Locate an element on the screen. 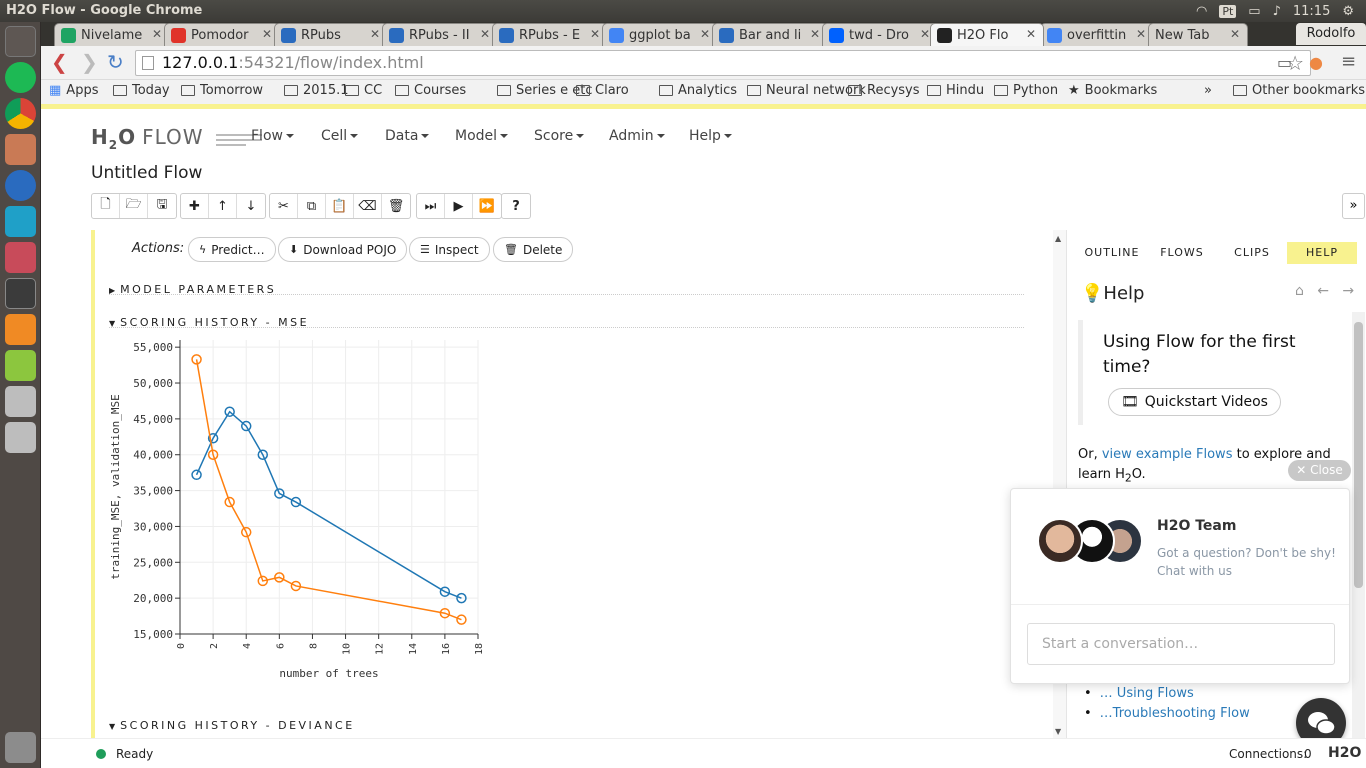 This screenshot has width=1366, height=768. battery-icon: ▭ is located at coordinates (1254, 11).